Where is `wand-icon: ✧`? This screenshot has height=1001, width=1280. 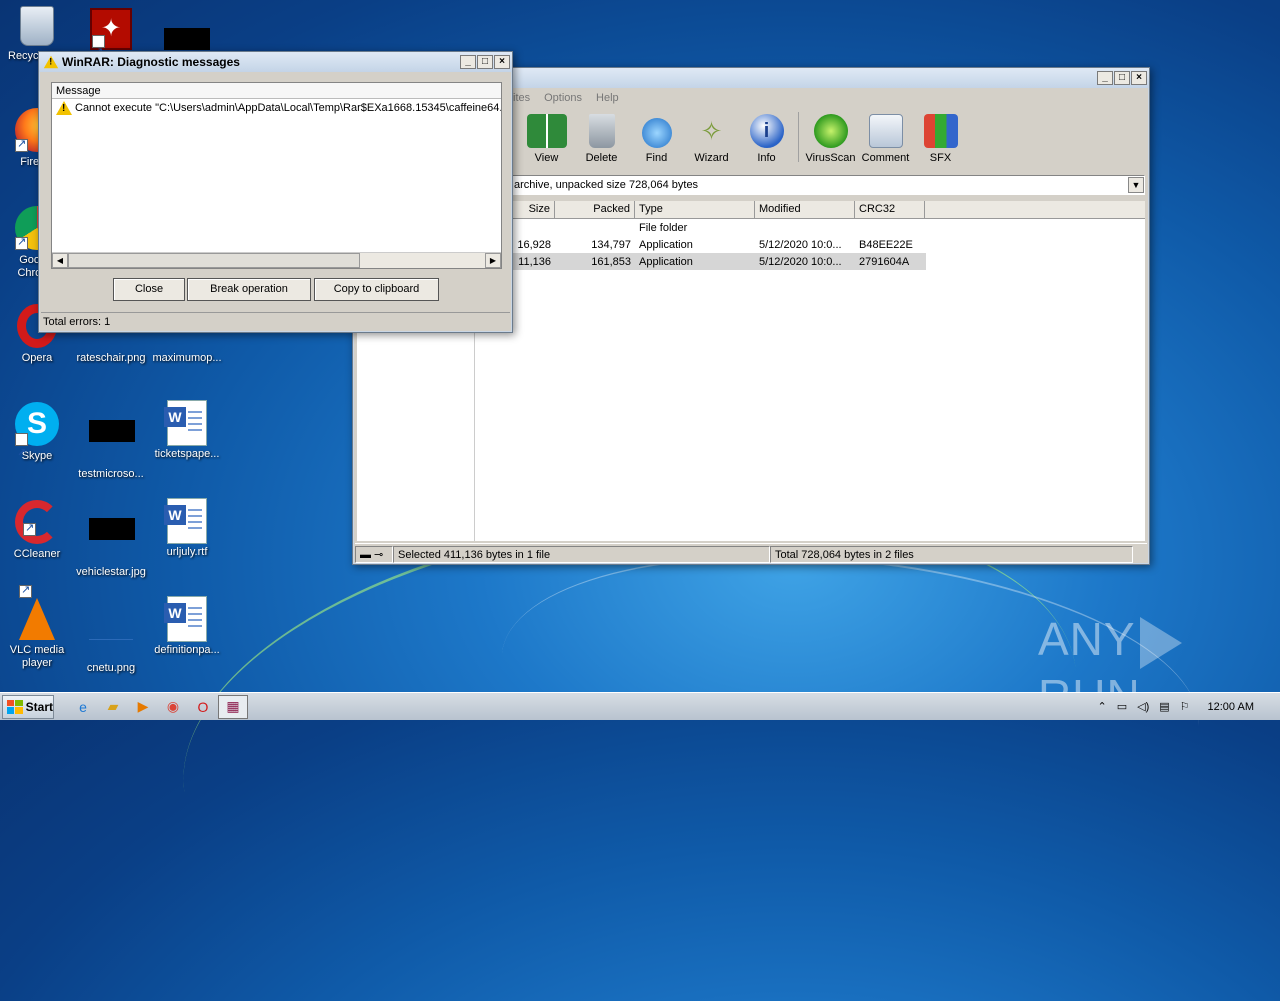
wand-icon: ✧ is located at coordinates (711, 131).